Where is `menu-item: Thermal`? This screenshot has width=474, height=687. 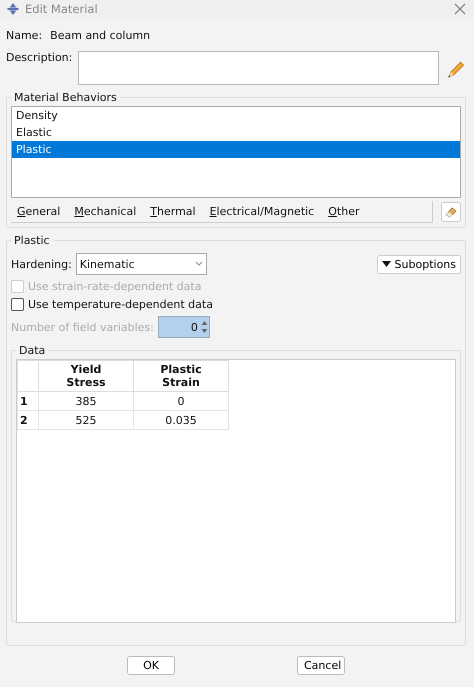
menu-item: Thermal is located at coordinates (173, 211).